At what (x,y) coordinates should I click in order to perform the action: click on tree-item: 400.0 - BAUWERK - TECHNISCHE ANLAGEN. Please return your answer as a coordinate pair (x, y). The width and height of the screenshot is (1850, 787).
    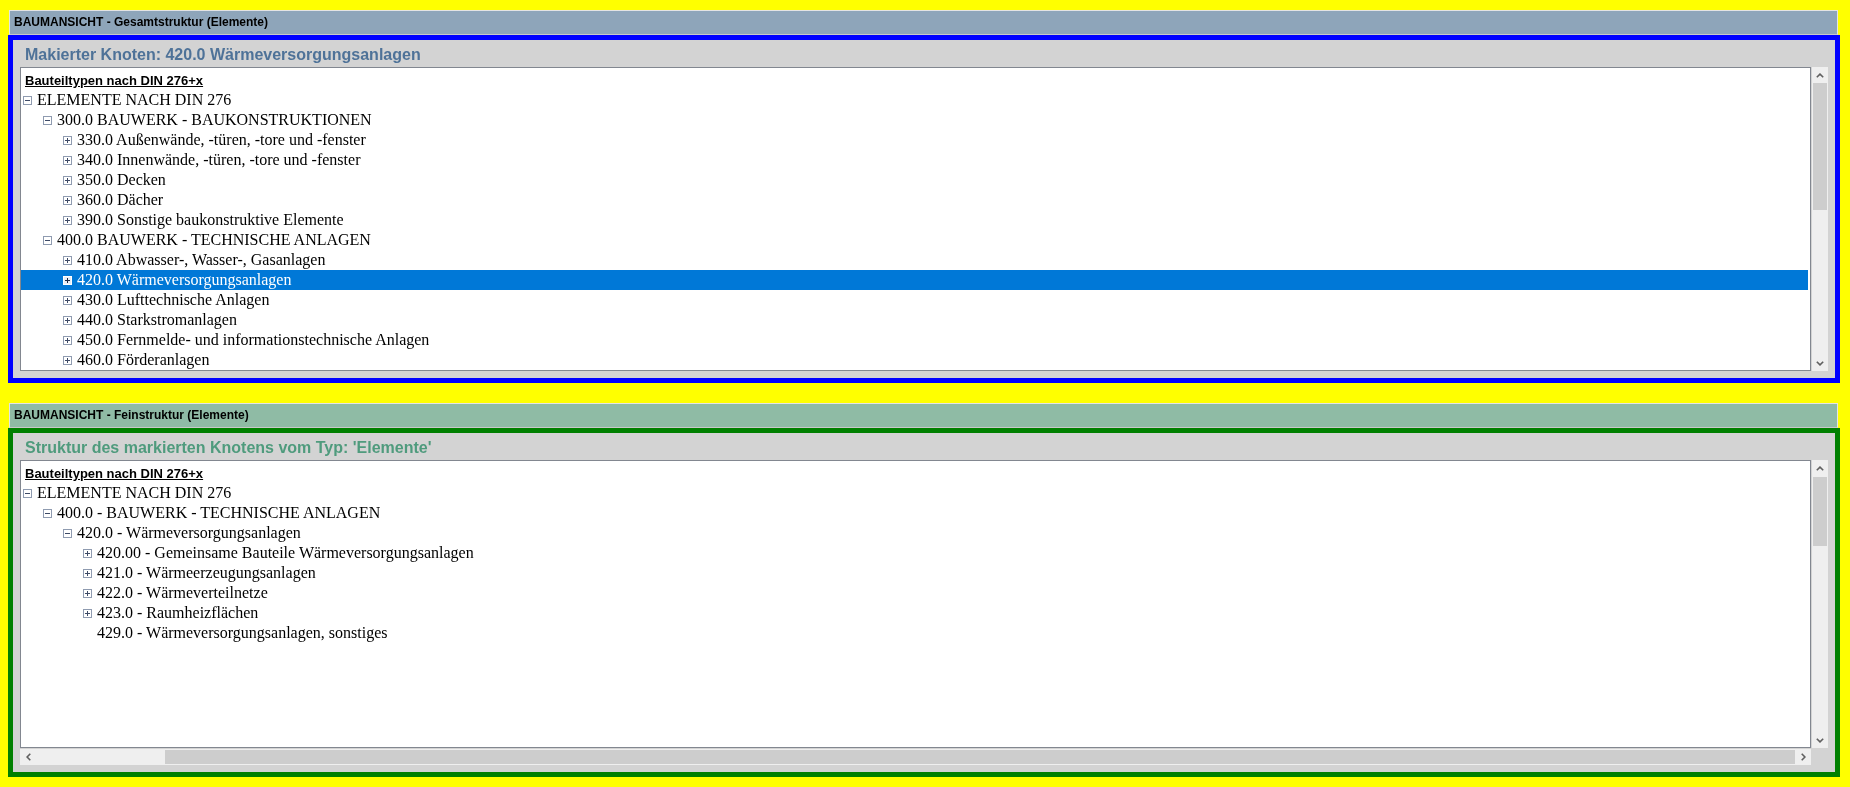
    Looking at the image, I should click on (914, 513).